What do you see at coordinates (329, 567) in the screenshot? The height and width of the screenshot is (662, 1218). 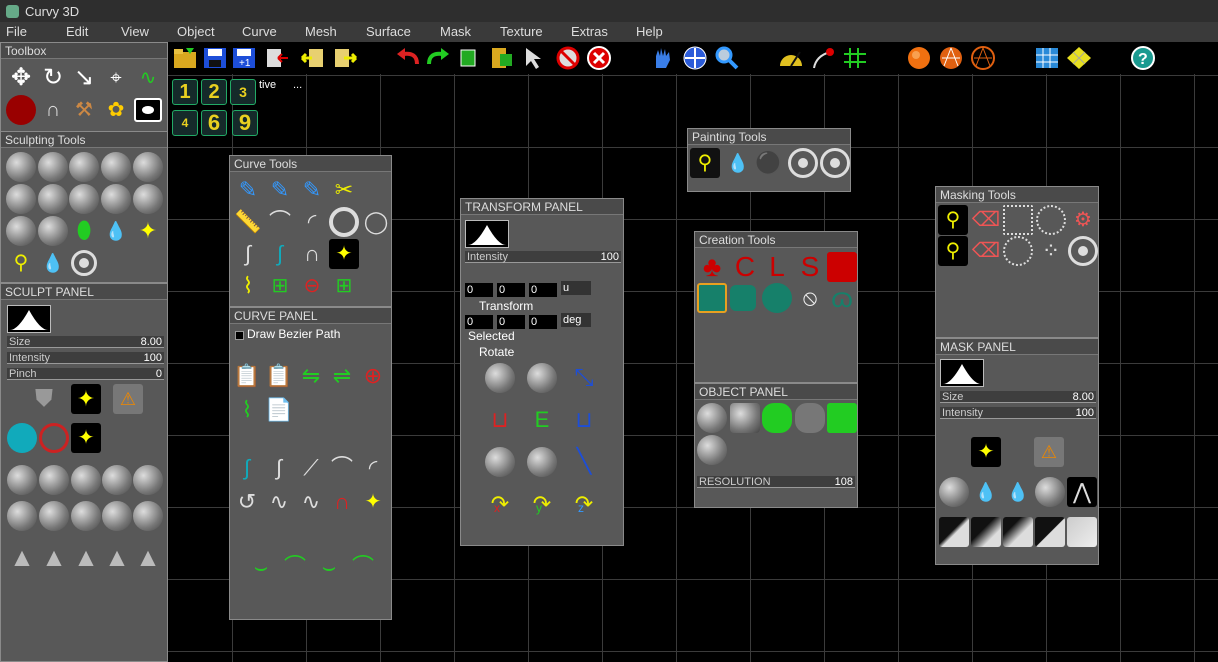 I see `curve-smooth-3-icon: ⌣` at bounding box center [329, 567].